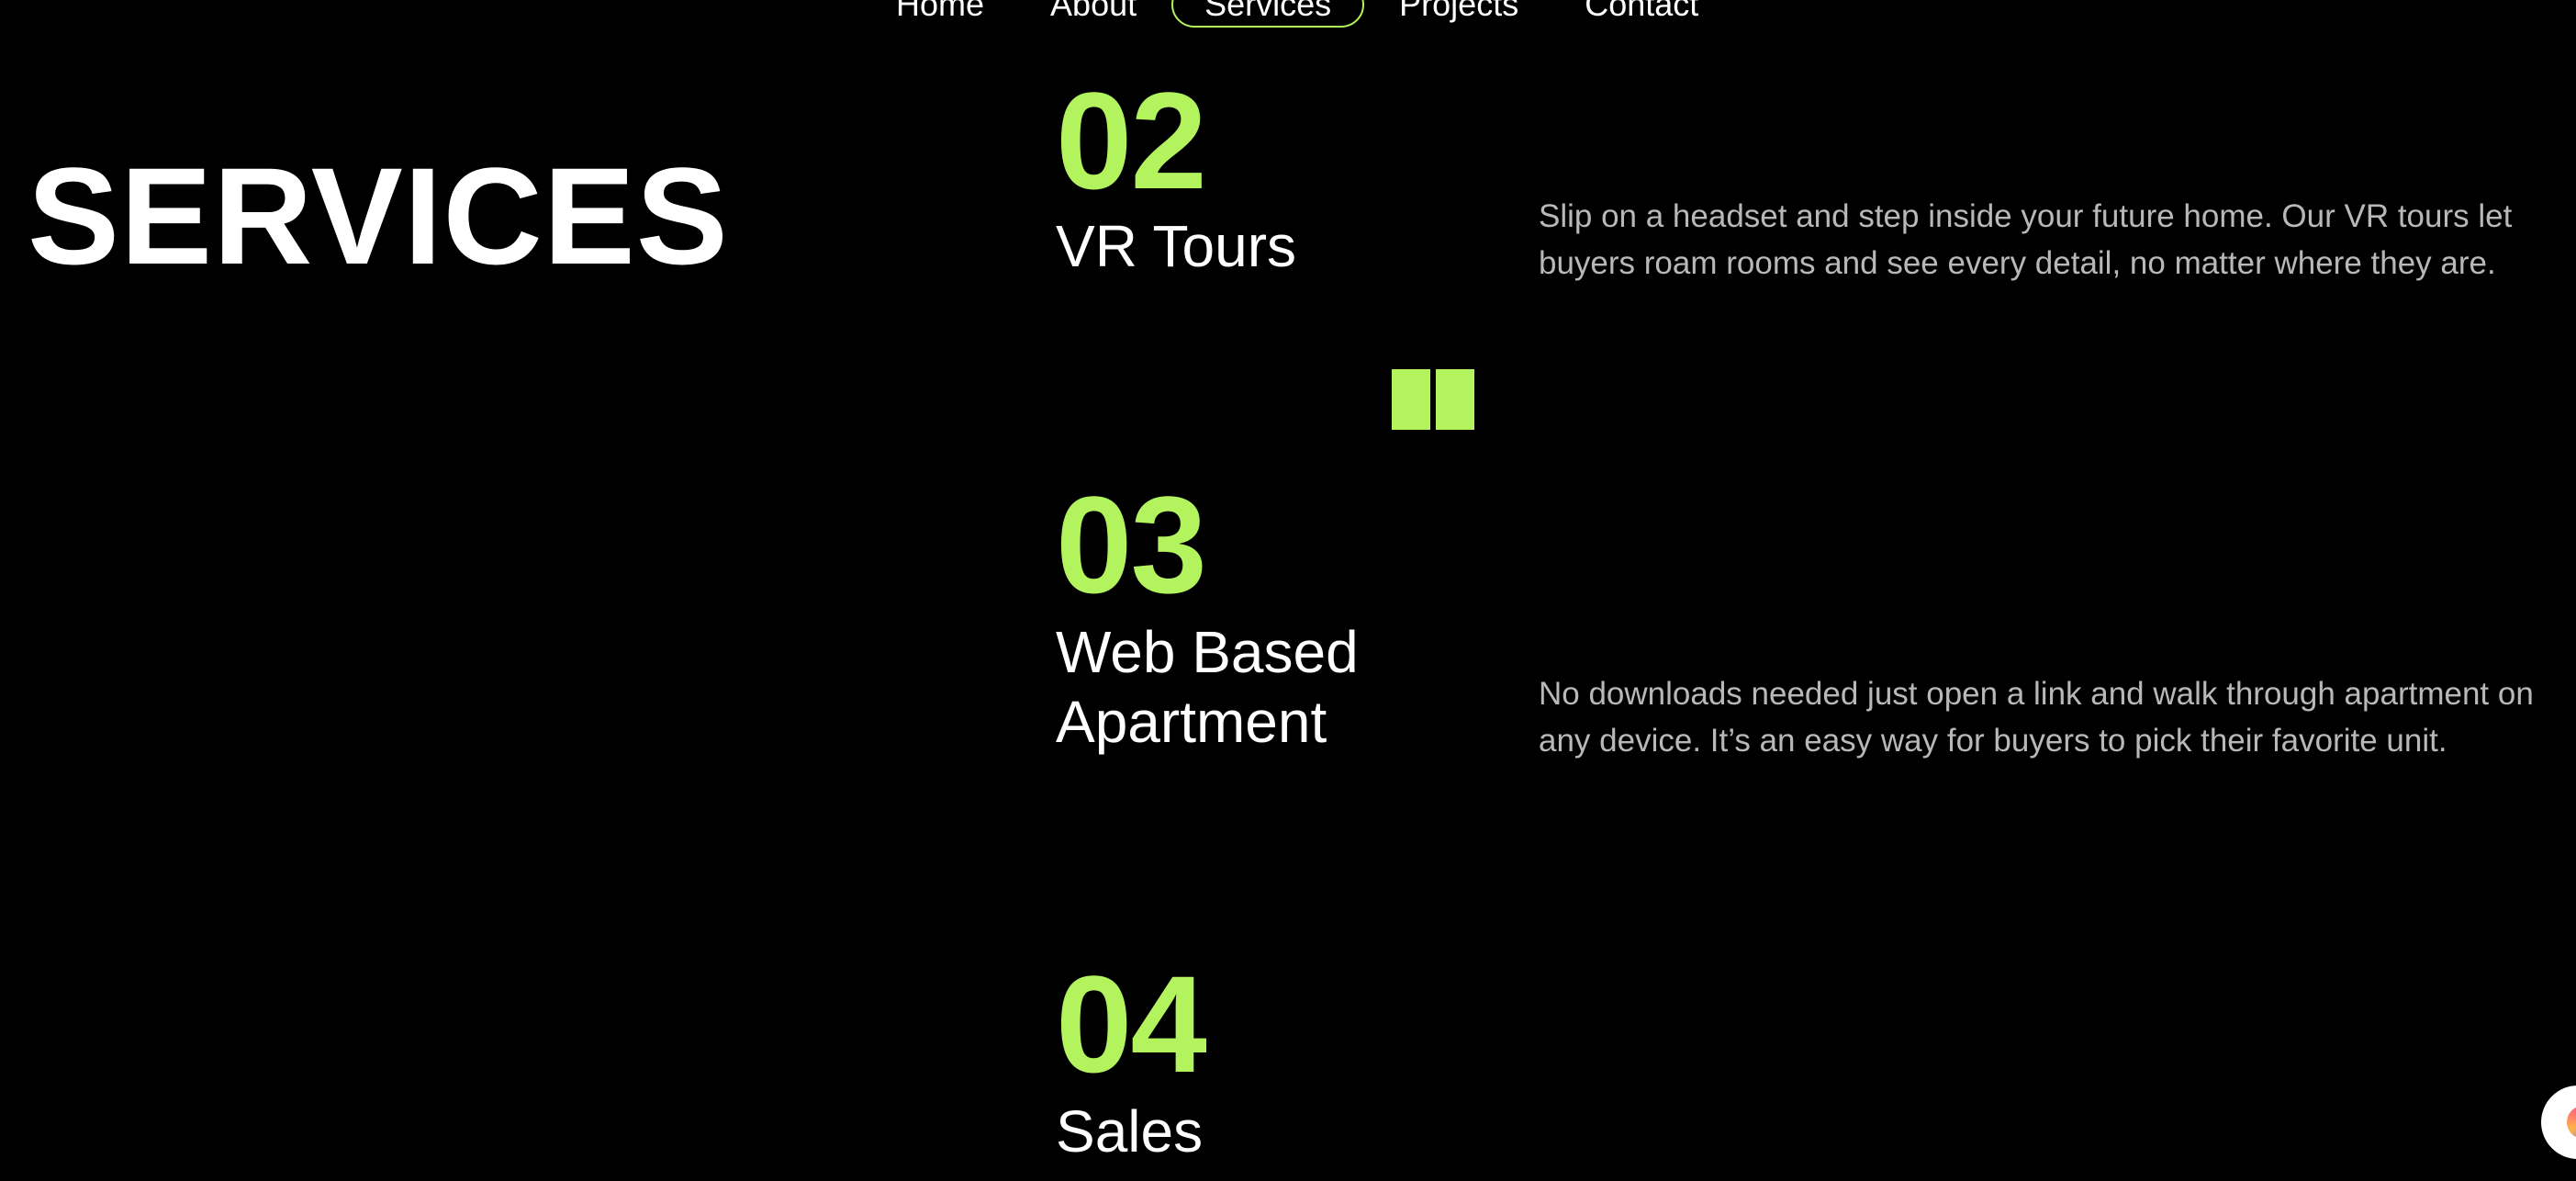  What do you see at coordinates (1131, 1024) in the screenshot?
I see `service-number: 04` at bounding box center [1131, 1024].